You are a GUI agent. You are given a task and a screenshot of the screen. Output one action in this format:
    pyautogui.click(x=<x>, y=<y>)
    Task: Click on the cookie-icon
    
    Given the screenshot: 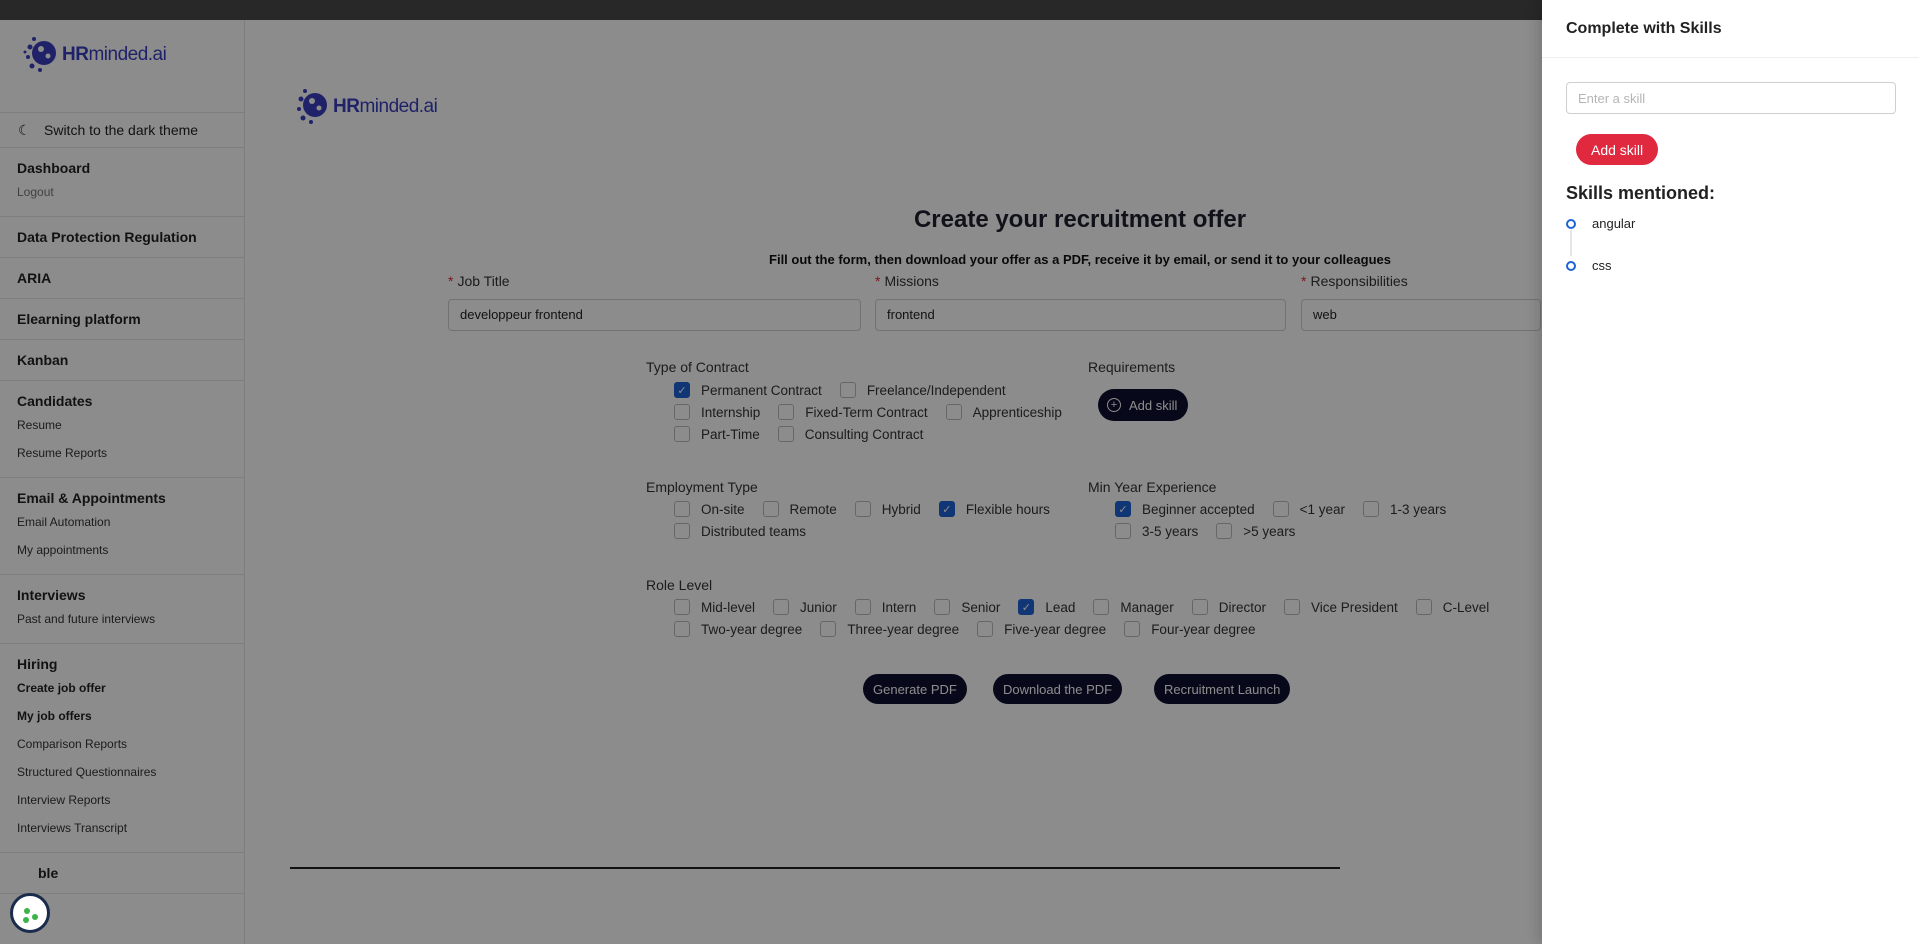 What is the action you would take?
    pyautogui.click(x=30, y=913)
    